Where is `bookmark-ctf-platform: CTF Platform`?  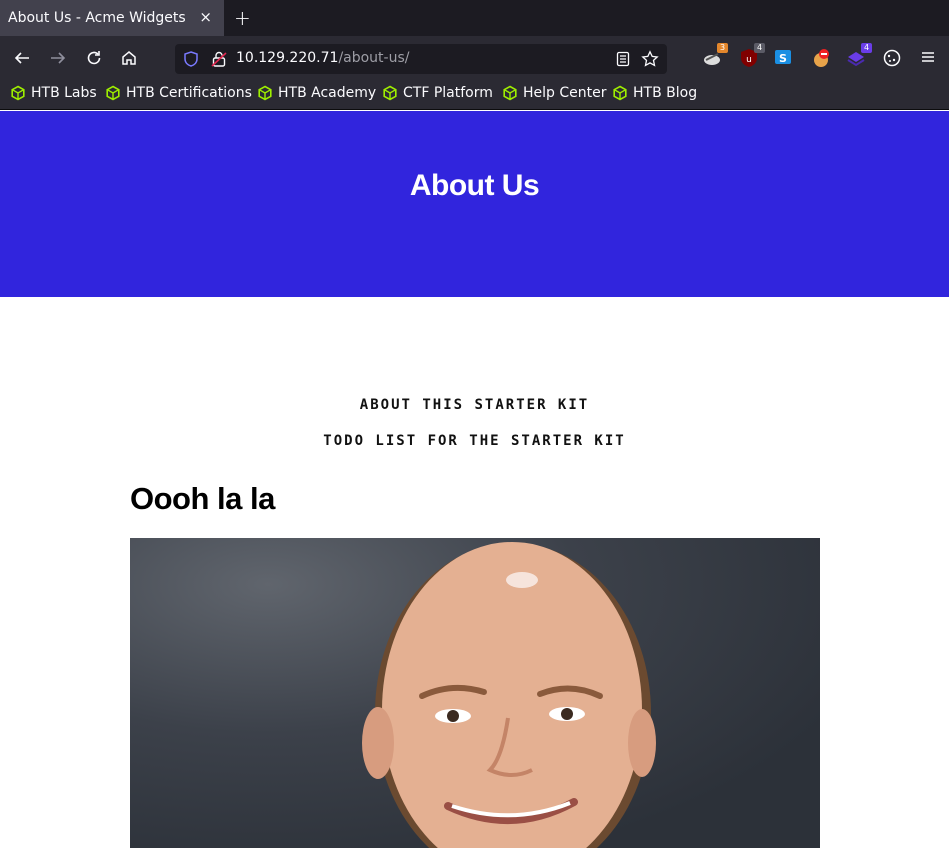
bookmark-ctf-platform: CTF Platform is located at coordinates (437, 93).